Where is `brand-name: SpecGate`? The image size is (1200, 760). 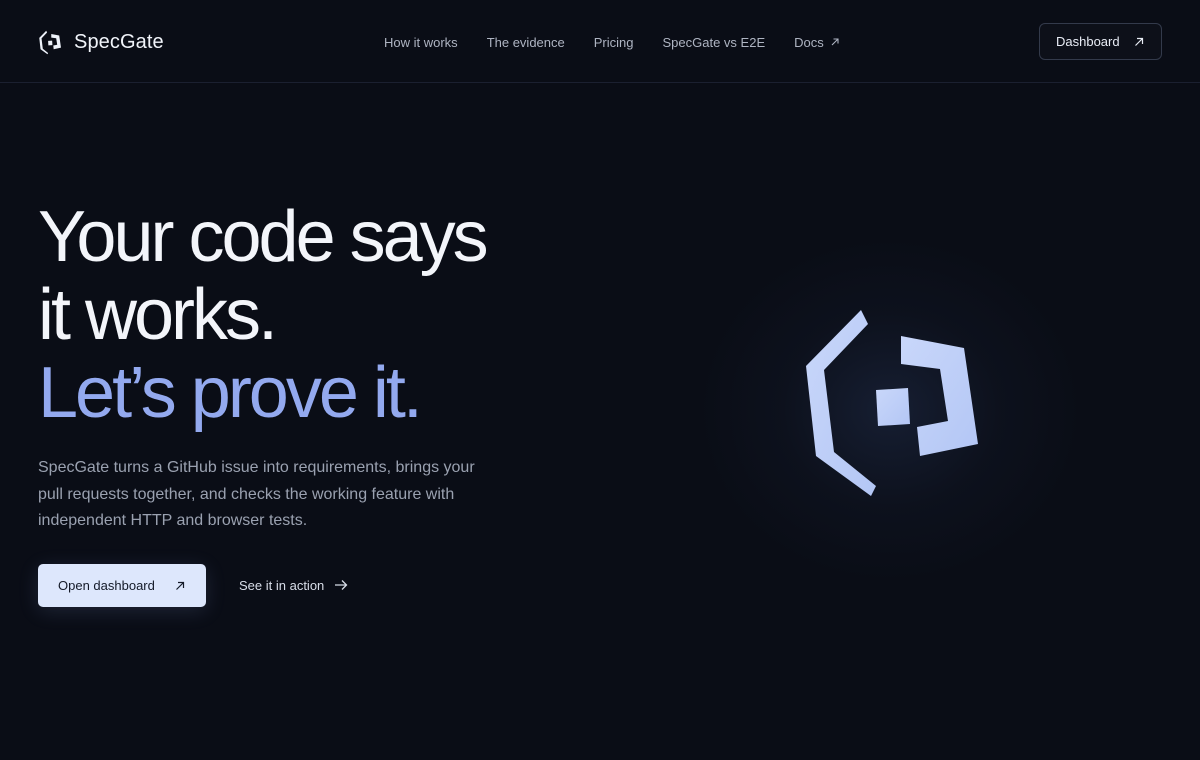 brand-name: SpecGate is located at coordinates (119, 41).